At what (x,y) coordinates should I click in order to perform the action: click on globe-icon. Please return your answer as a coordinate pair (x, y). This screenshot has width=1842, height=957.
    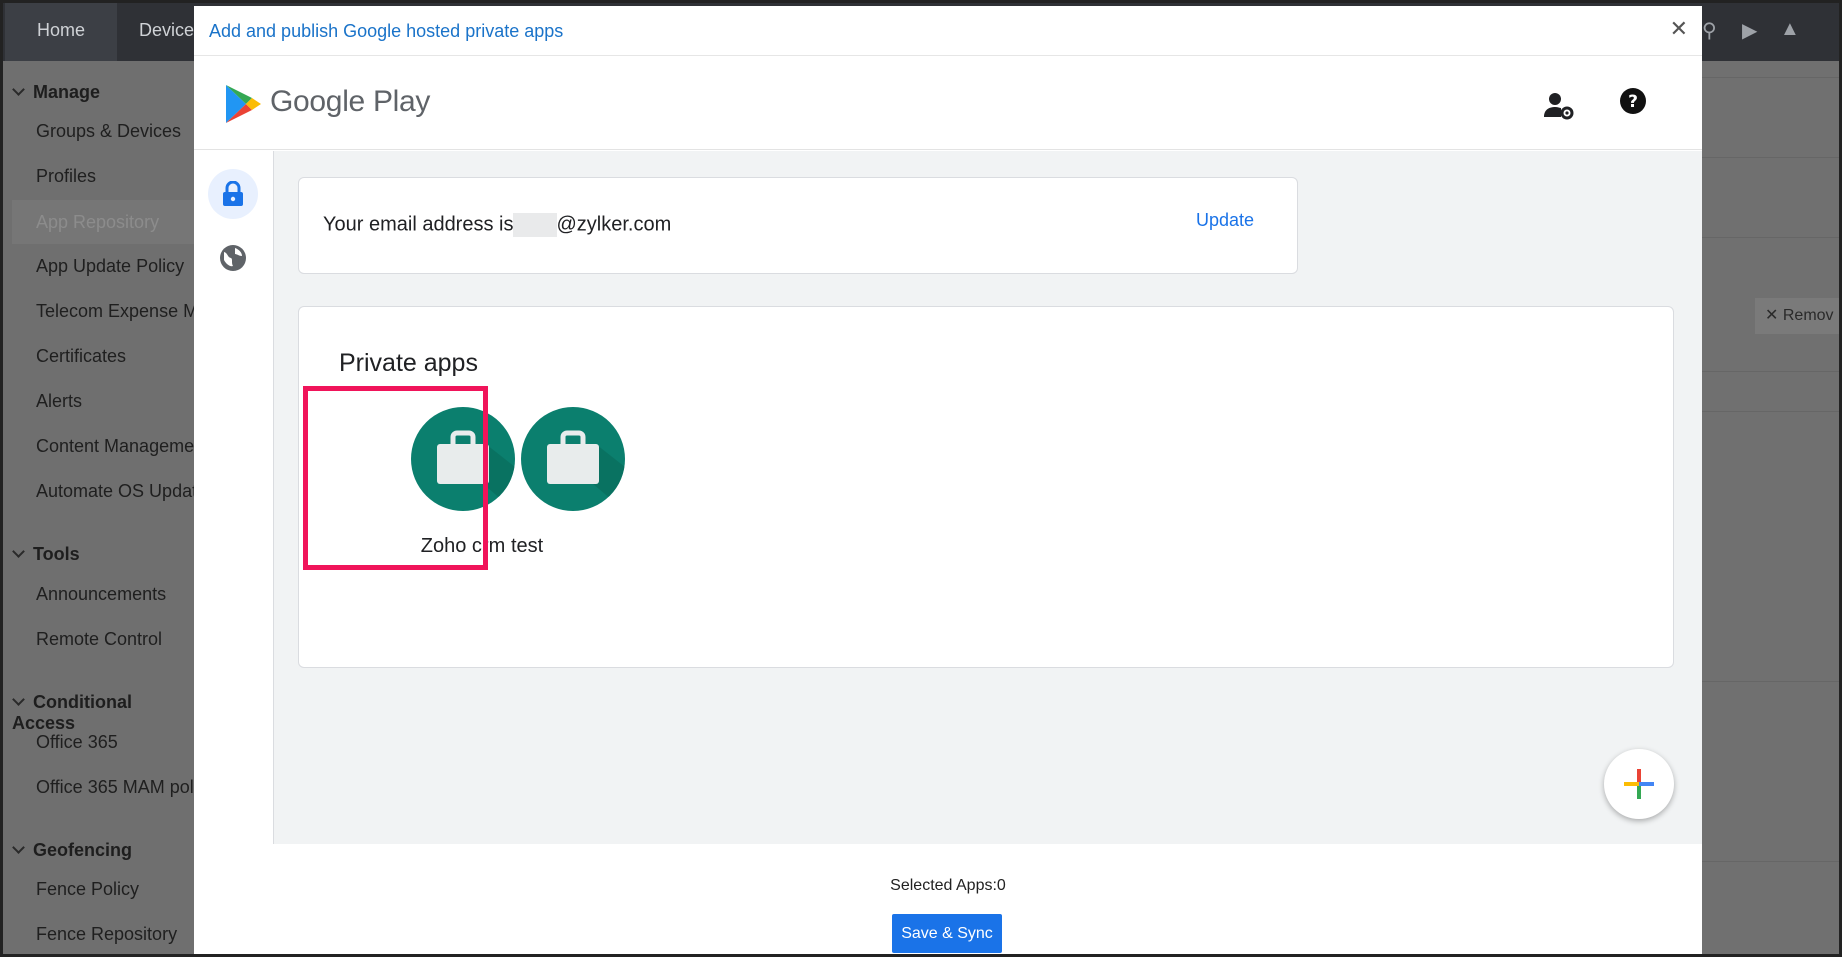
    Looking at the image, I should click on (233, 258).